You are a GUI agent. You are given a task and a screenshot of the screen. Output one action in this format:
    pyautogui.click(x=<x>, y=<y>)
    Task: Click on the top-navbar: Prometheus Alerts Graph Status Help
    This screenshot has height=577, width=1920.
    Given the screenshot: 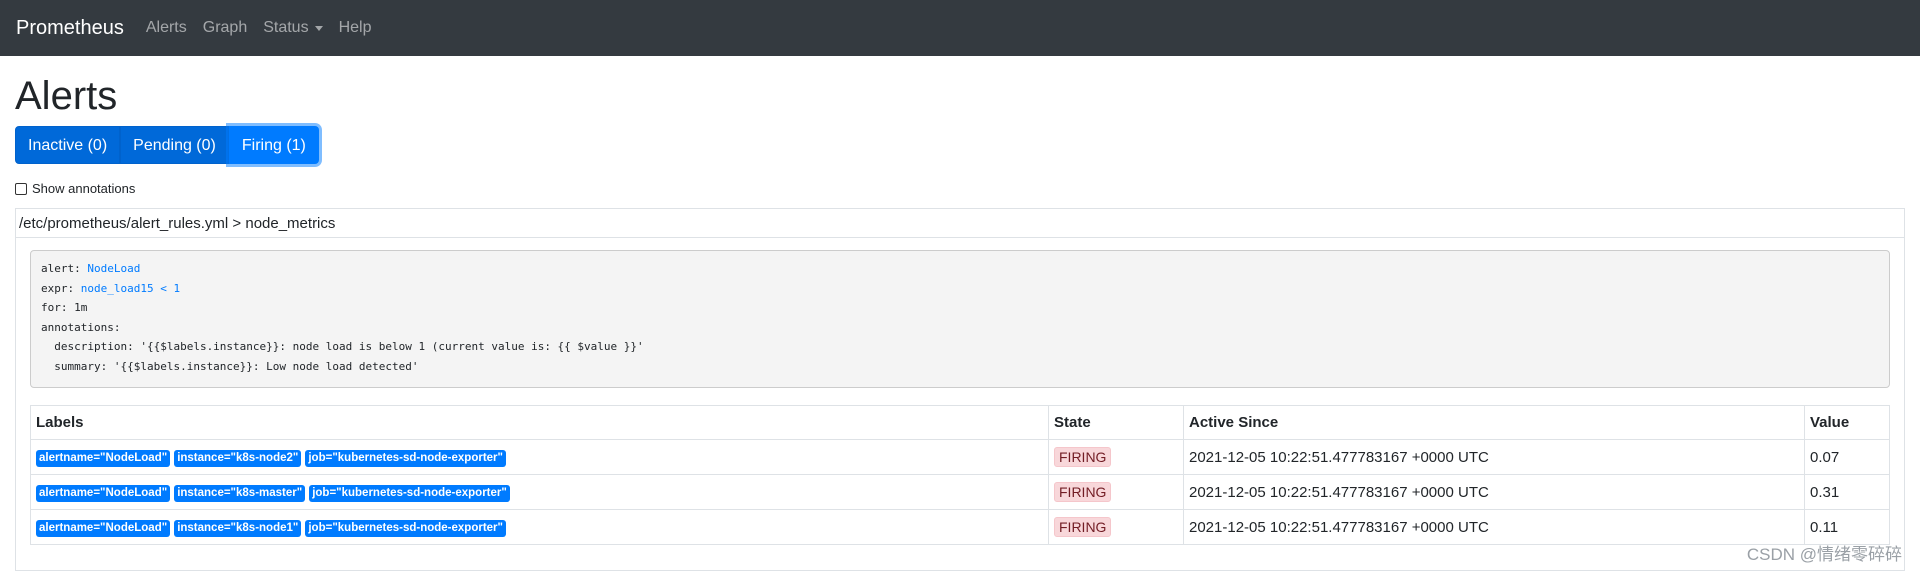 What is the action you would take?
    pyautogui.click(x=960, y=28)
    